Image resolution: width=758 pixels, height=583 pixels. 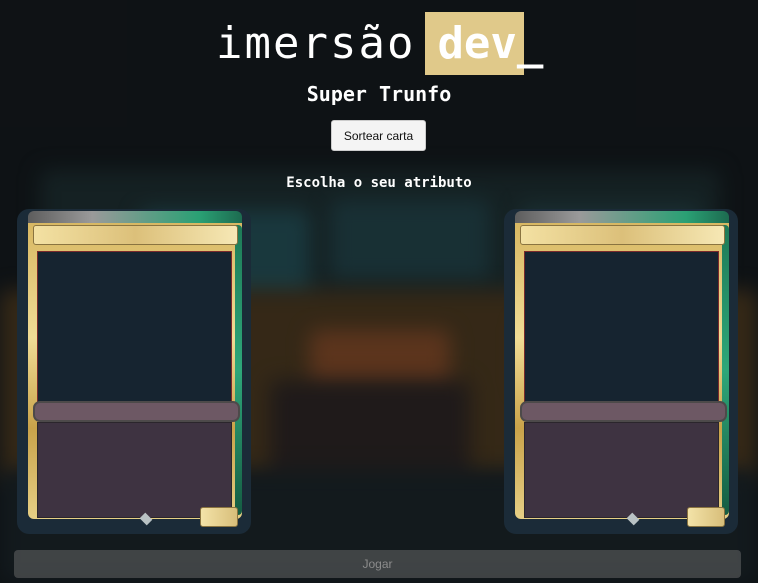 I want to click on imersao-dev-logo: imersão dev_, so click(x=379, y=43).